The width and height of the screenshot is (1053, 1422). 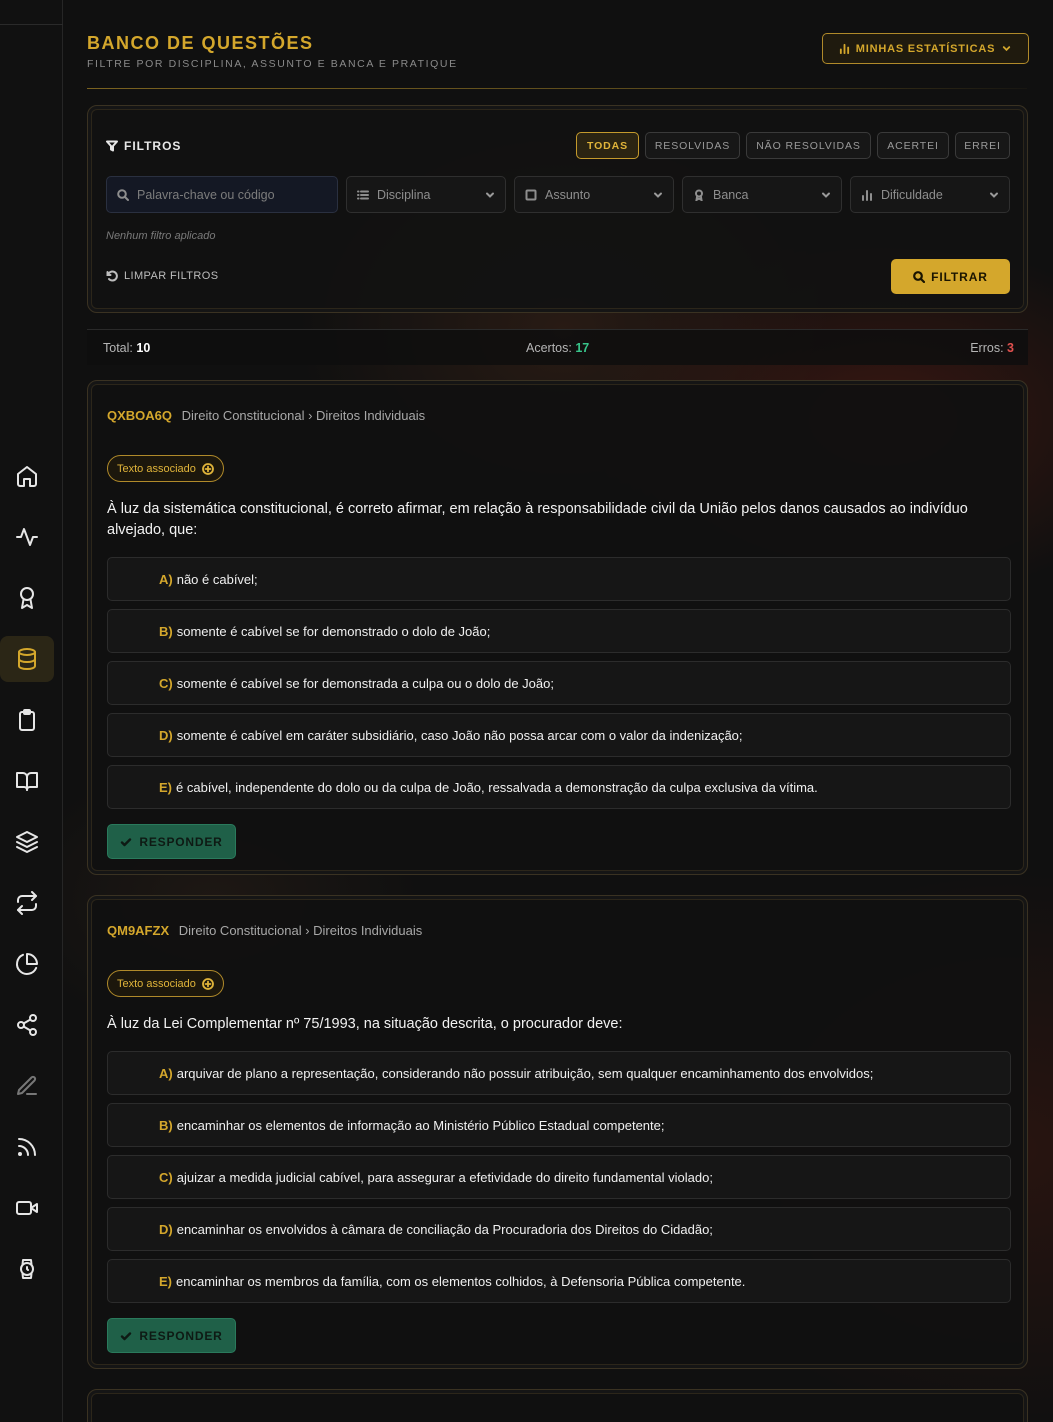 I want to click on clipboard-icon, so click(x=27, y=720).